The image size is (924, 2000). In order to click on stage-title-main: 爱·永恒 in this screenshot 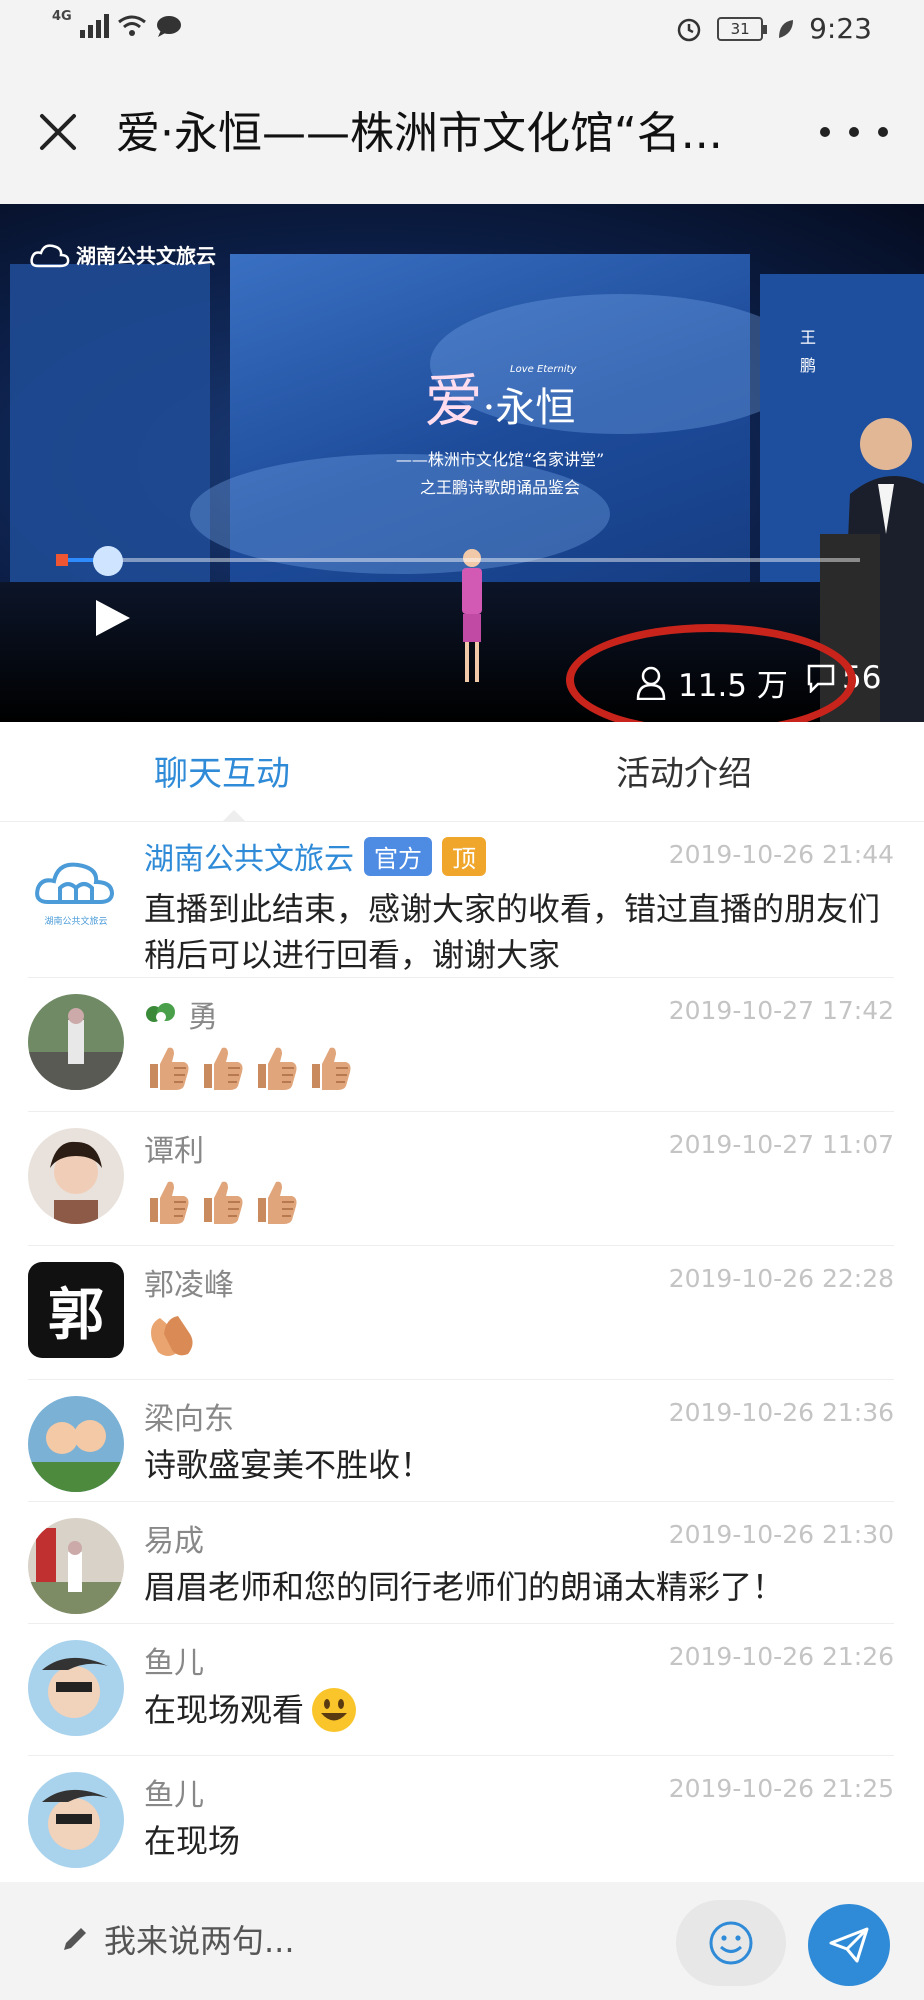, I will do `click(500, 401)`.